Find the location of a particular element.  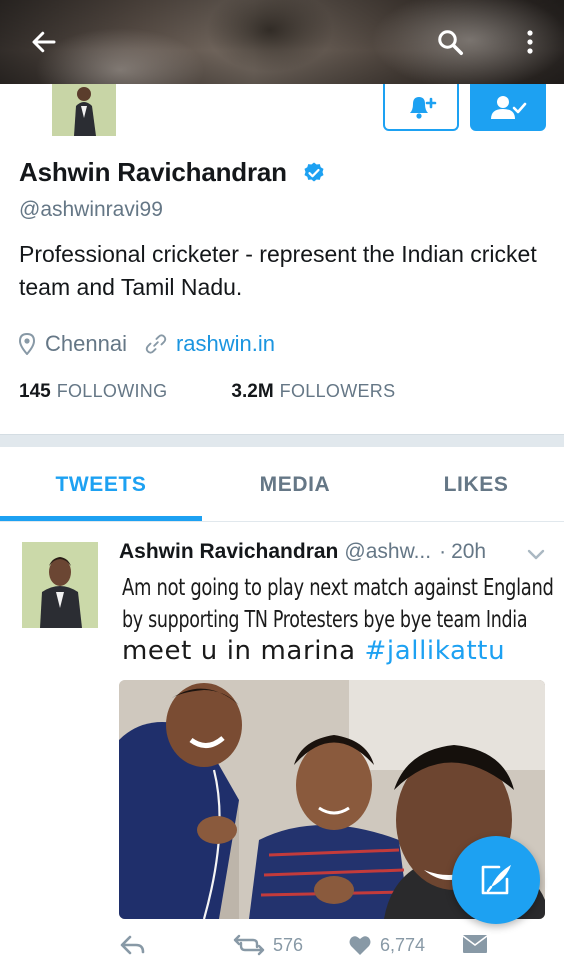

tweet-text-line: meet u in marina #jallikattu is located at coordinates (332, 651).